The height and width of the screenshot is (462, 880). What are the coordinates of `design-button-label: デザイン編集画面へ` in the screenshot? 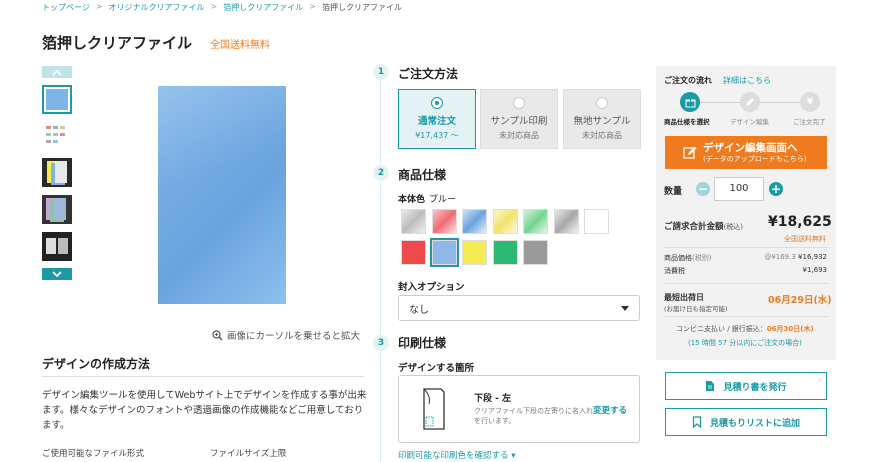 It's located at (750, 147).